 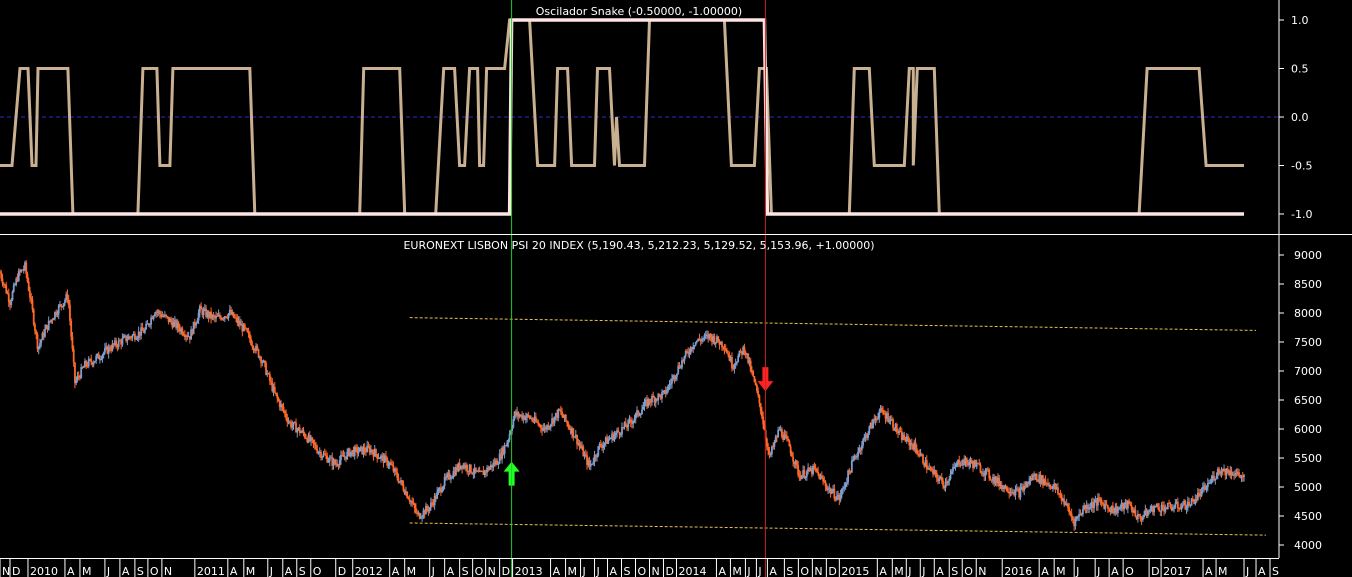 What do you see at coordinates (140, 571) in the screenshot?
I see `x-tick-label: S` at bounding box center [140, 571].